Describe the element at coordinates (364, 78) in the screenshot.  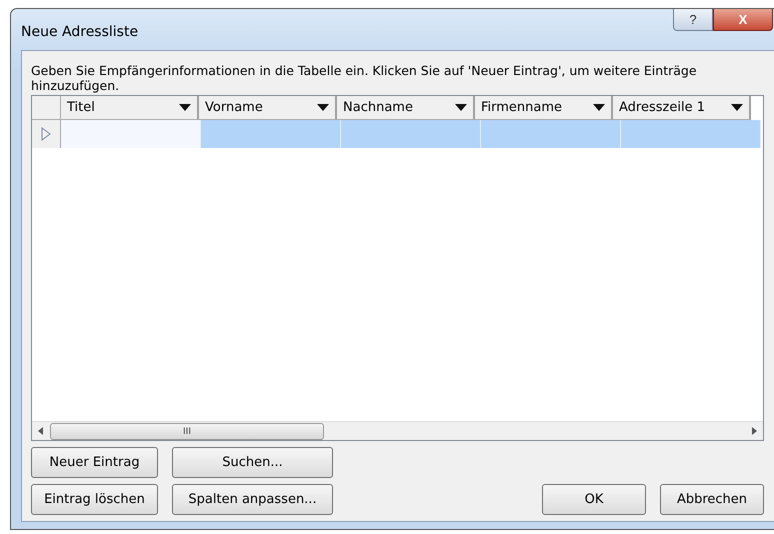
I see `instruction-text: Geben Sie Empfängerinformationen in die Tabelle ein. Klicken Sie auf 'Neuer Eintrag', um weitere Einträge hinzuzufügen.` at that location.